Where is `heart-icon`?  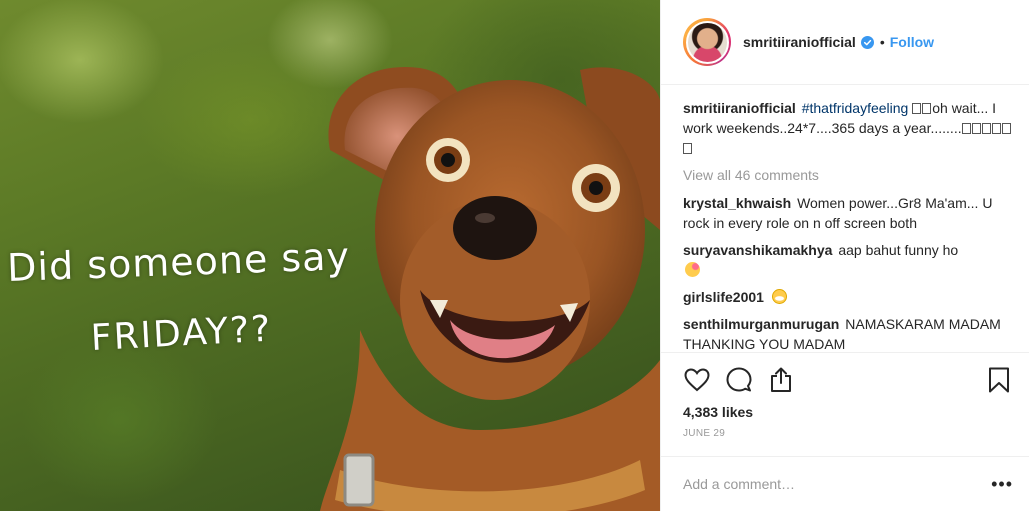
heart-icon is located at coordinates (697, 380).